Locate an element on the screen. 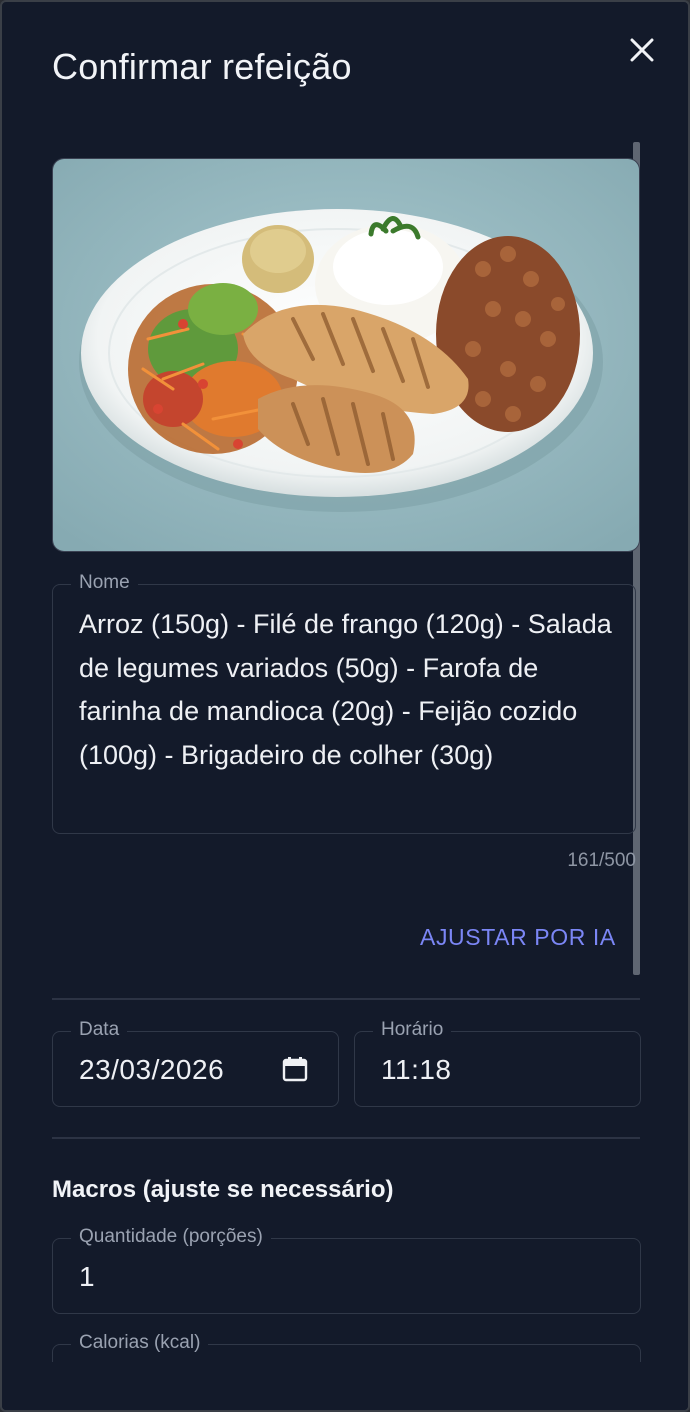 The width and height of the screenshot is (690, 1412). macros-section-title: Macros (ajuste se necessário) is located at coordinates (223, 1189).